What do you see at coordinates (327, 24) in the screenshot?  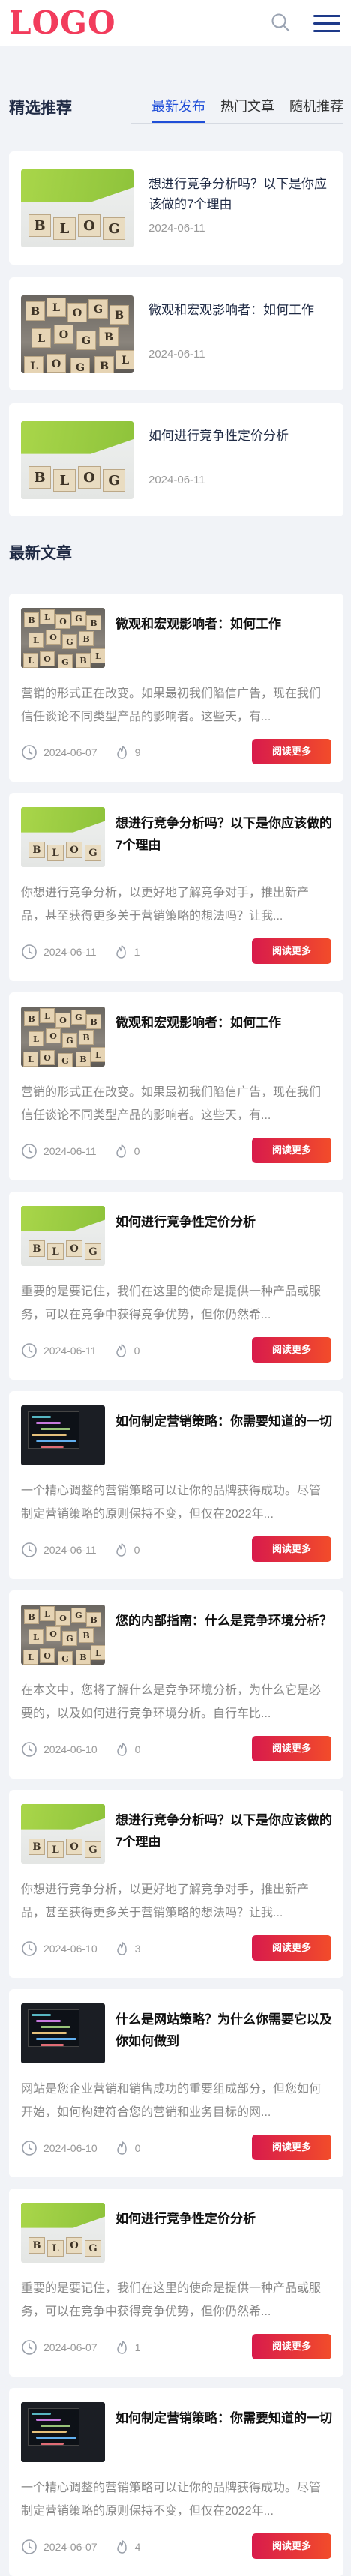 I see `menu-icon` at bounding box center [327, 24].